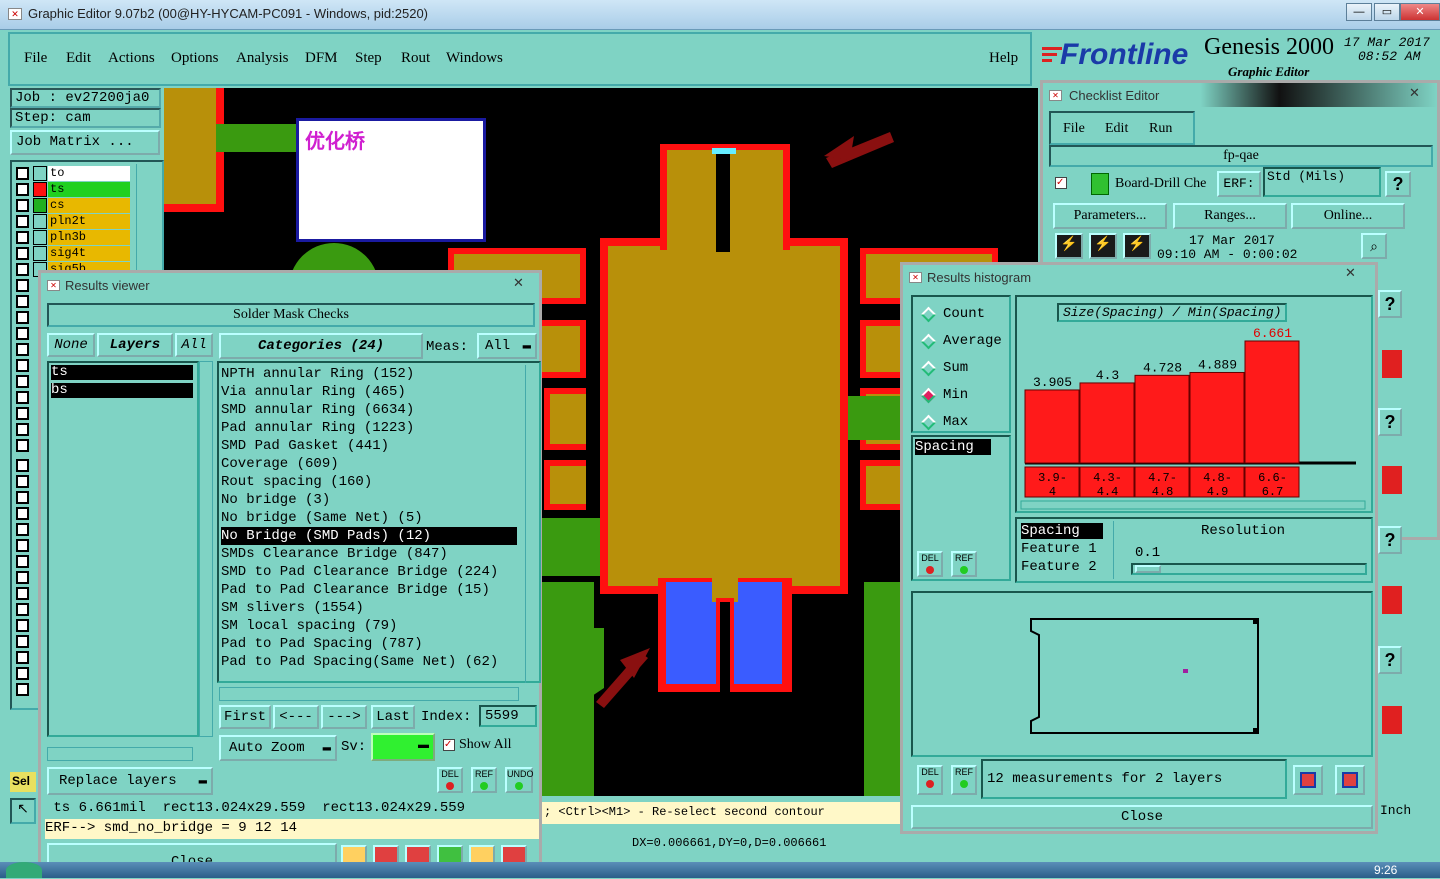 The width and height of the screenshot is (1440, 879). I want to click on menu-analysis: Analysis, so click(262, 58).